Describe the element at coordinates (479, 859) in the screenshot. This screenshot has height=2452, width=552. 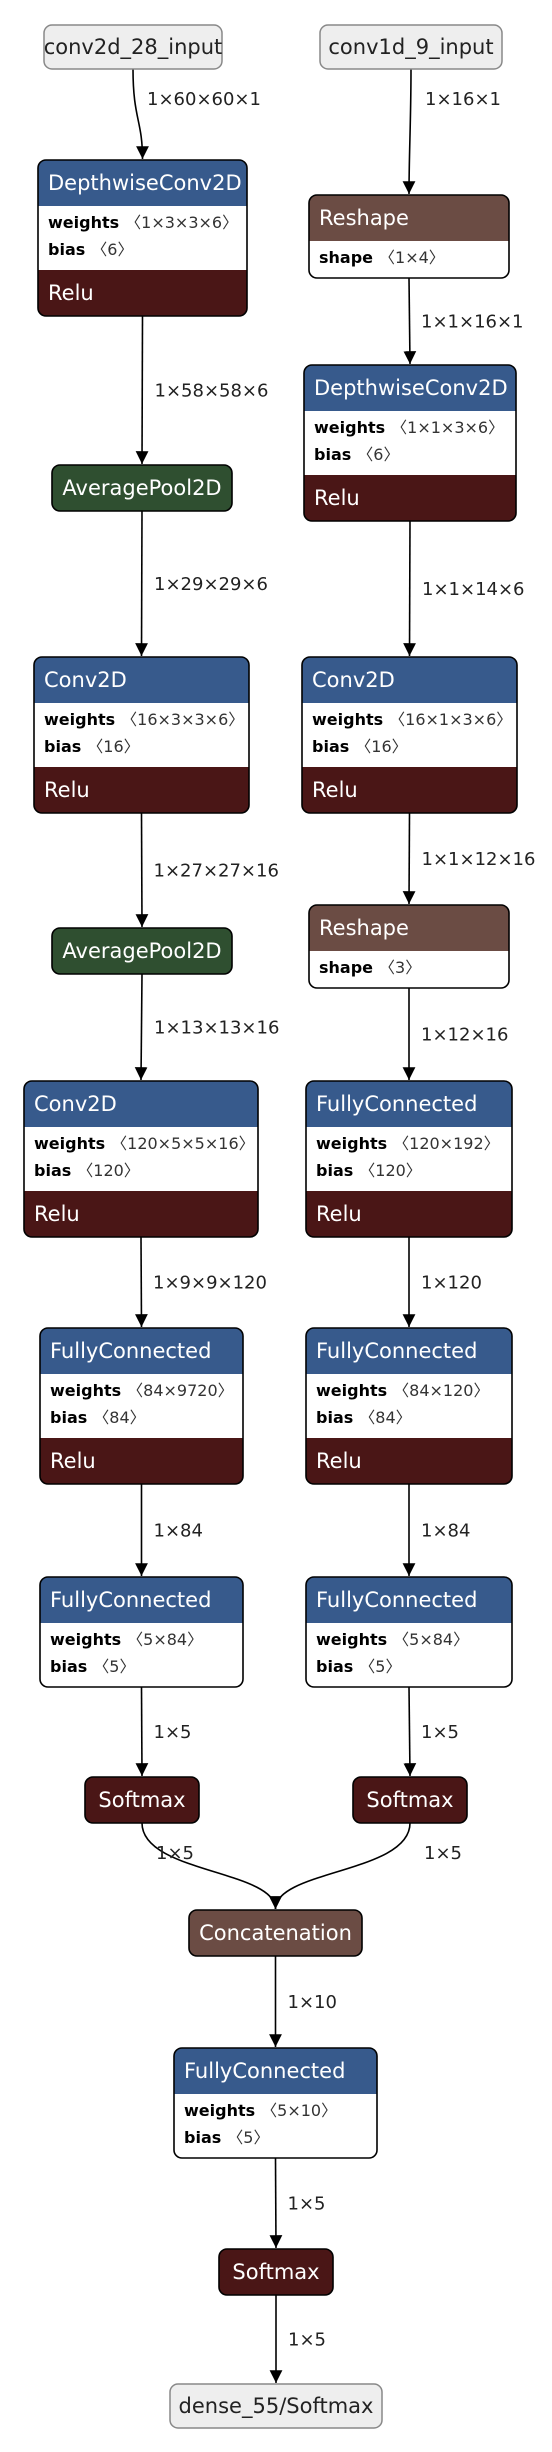
I see `edge-shape-label: 1×1×12×16` at that location.